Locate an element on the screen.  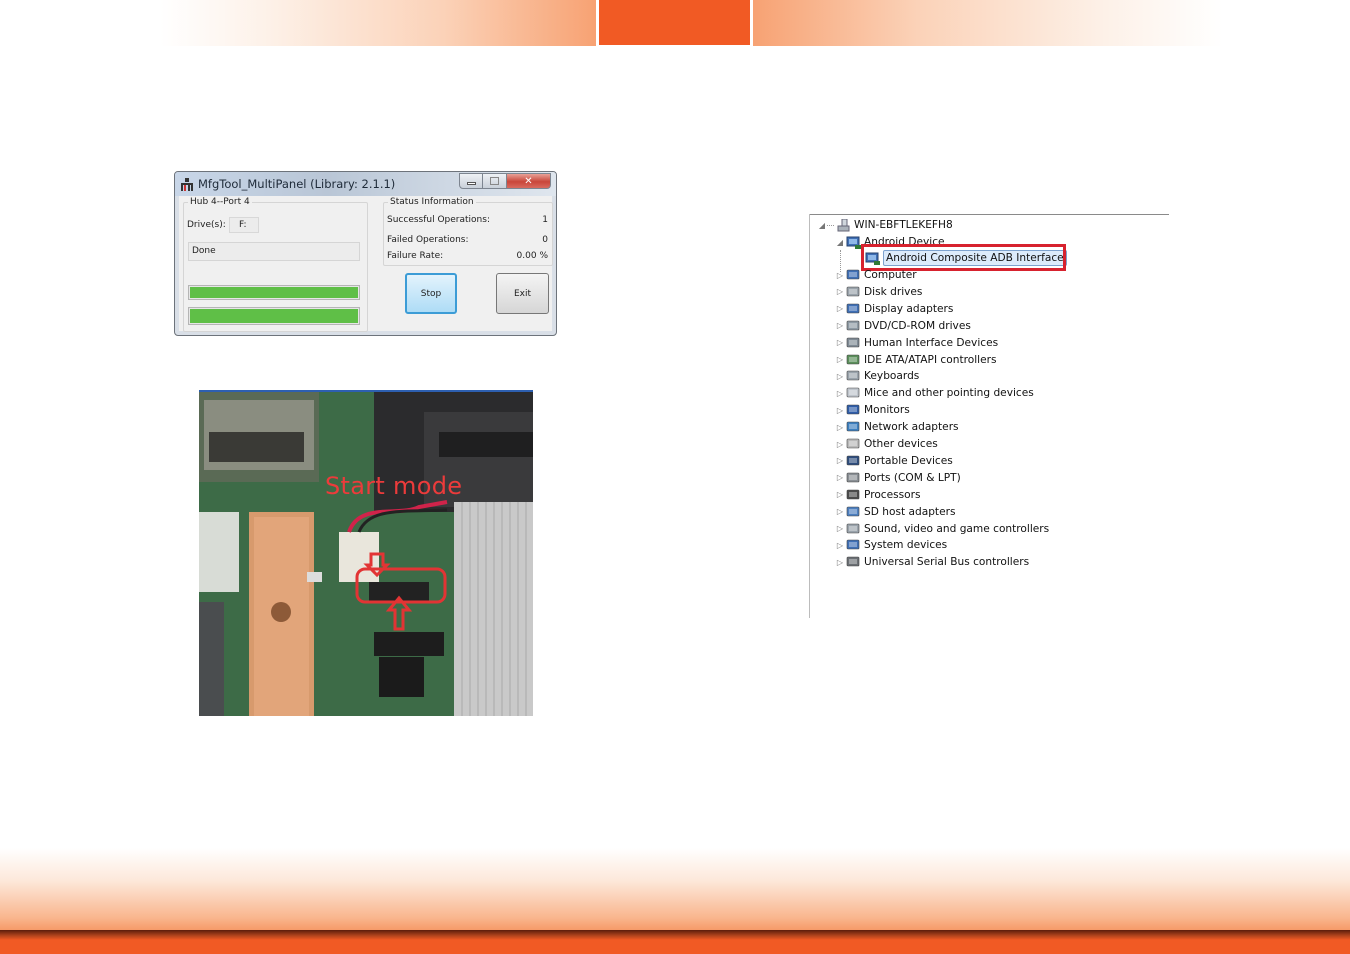
close-button: ✕ is located at coordinates (529, 181).